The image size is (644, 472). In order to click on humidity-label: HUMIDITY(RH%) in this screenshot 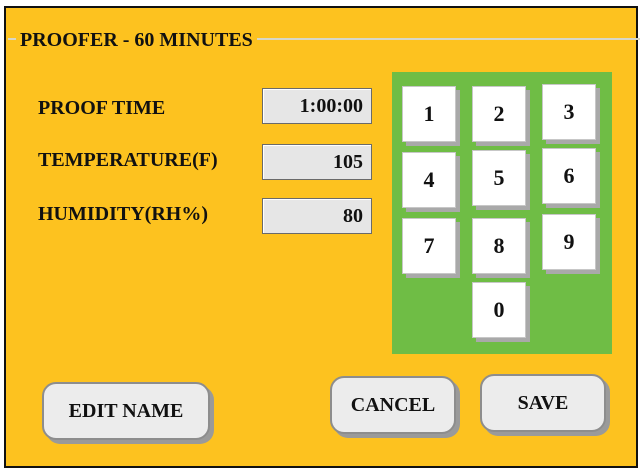, I will do `click(123, 214)`.